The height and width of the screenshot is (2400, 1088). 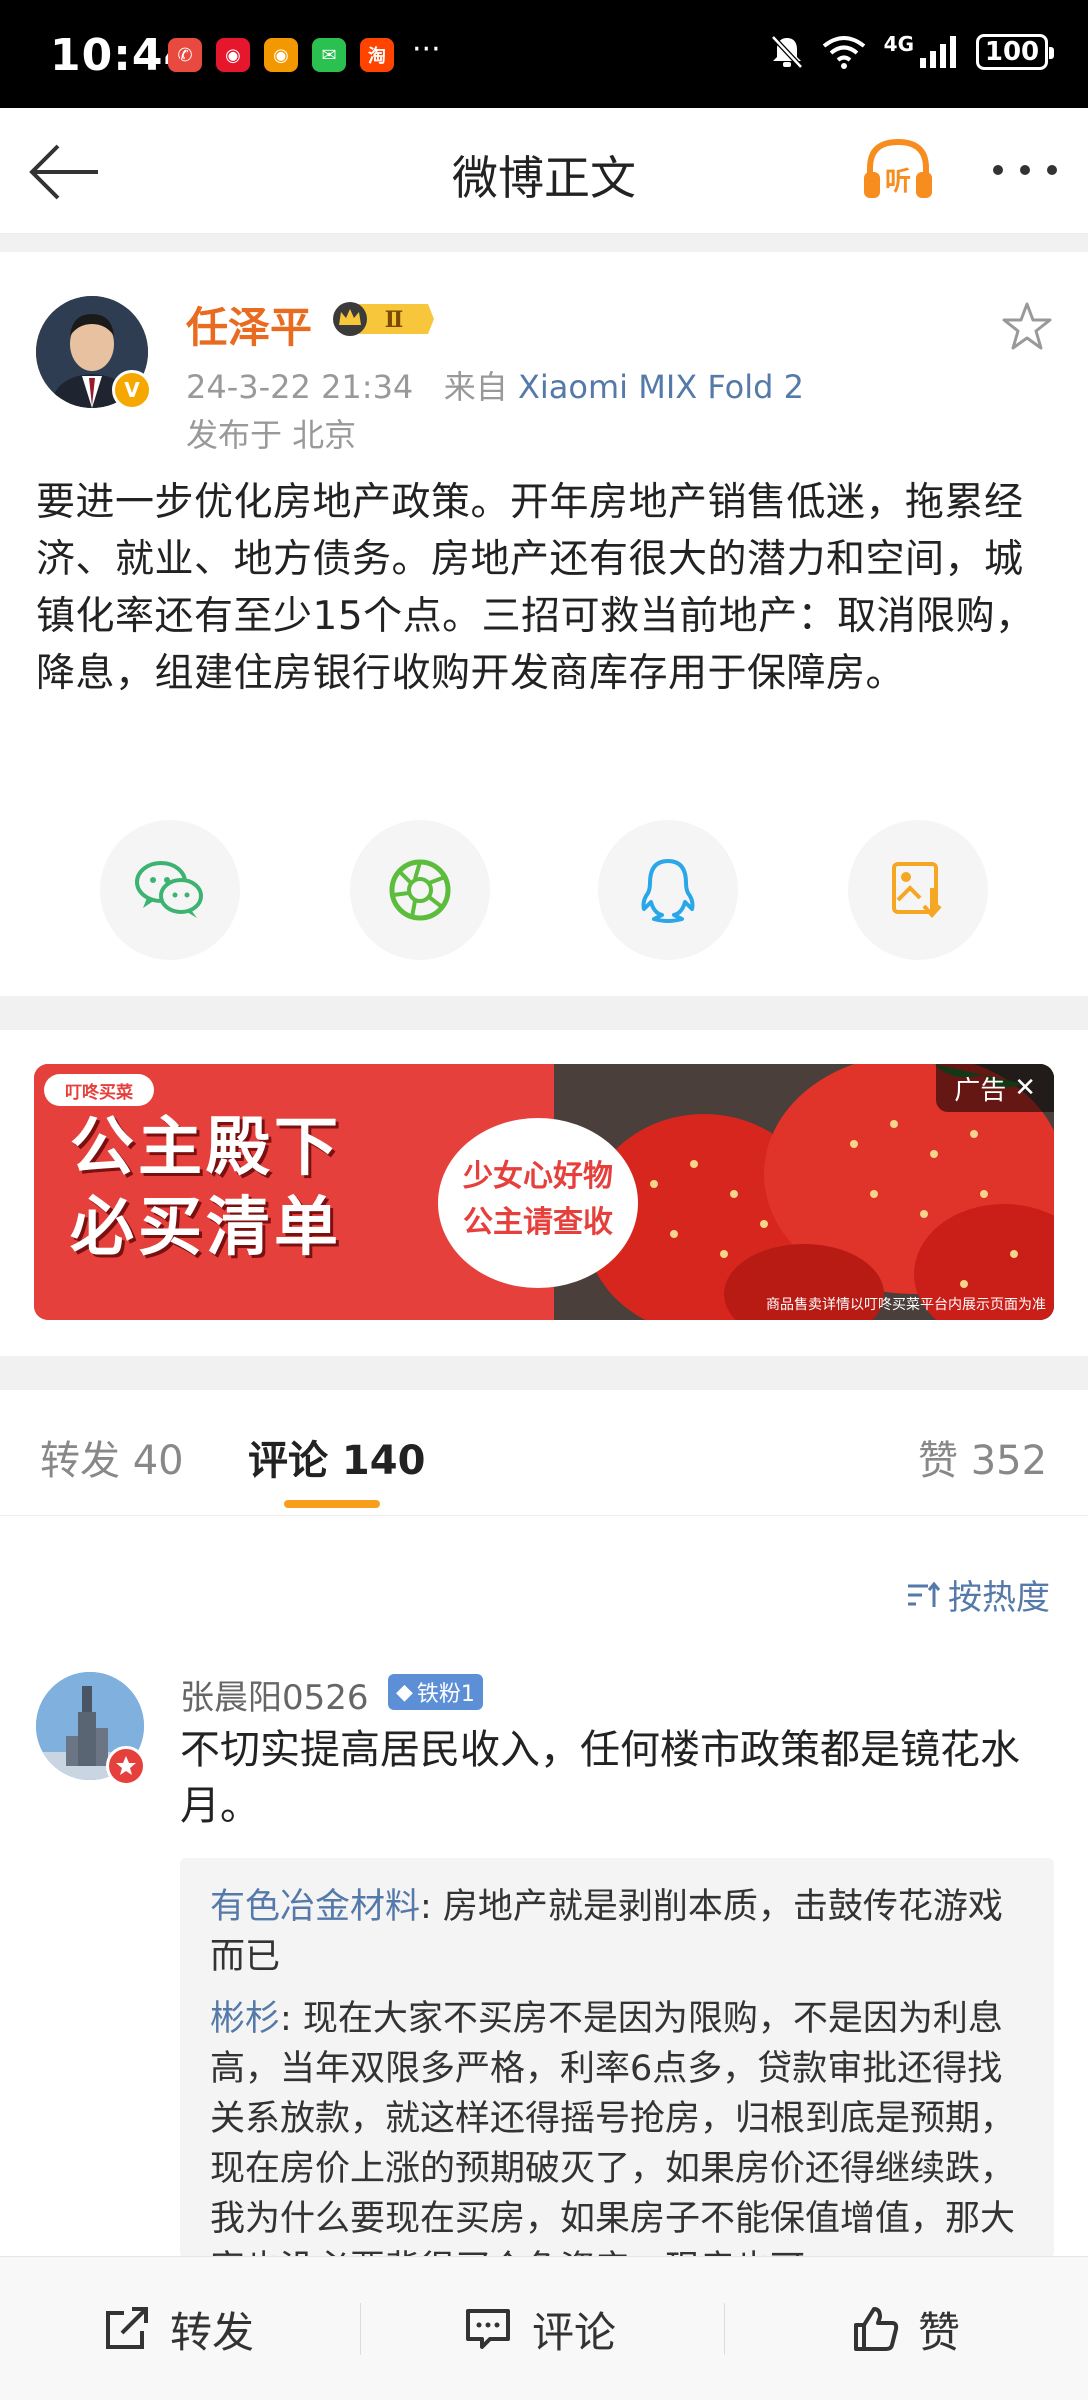 What do you see at coordinates (876, 2329) in the screenshot?
I see `thumbs-up-icon` at bounding box center [876, 2329].